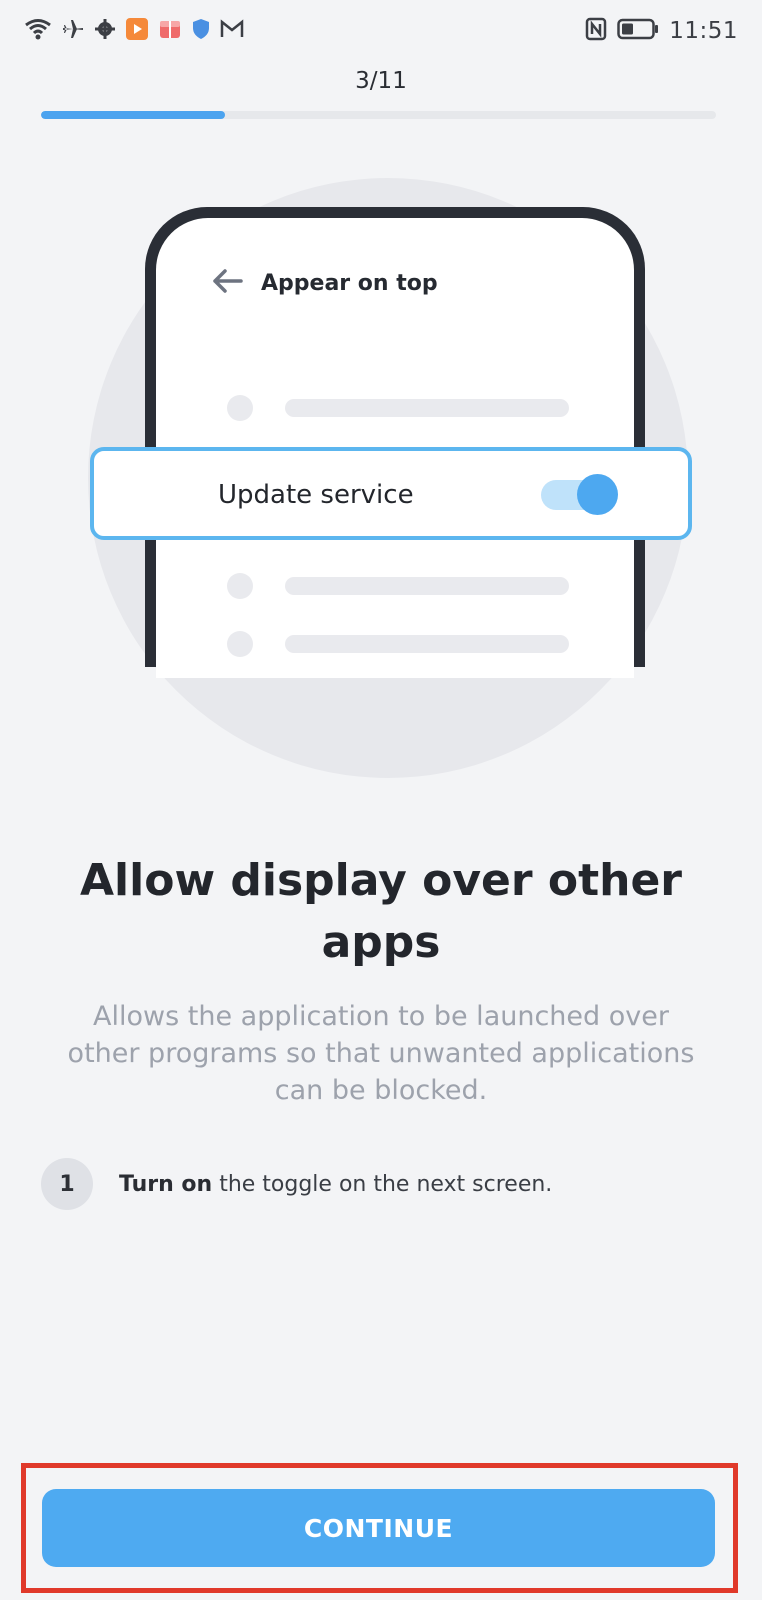 The height and width of the screenshot is (1600, 762). I want to click on step-number-badge: 1, so click(67, 1184).